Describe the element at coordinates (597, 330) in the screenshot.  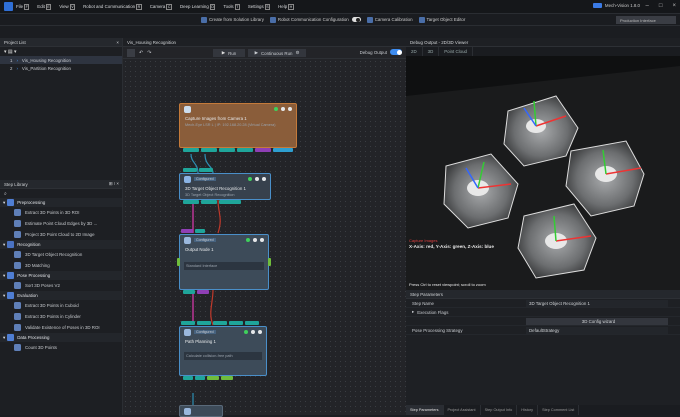
I see `strategy-select: DefaultStrategy` at that location.